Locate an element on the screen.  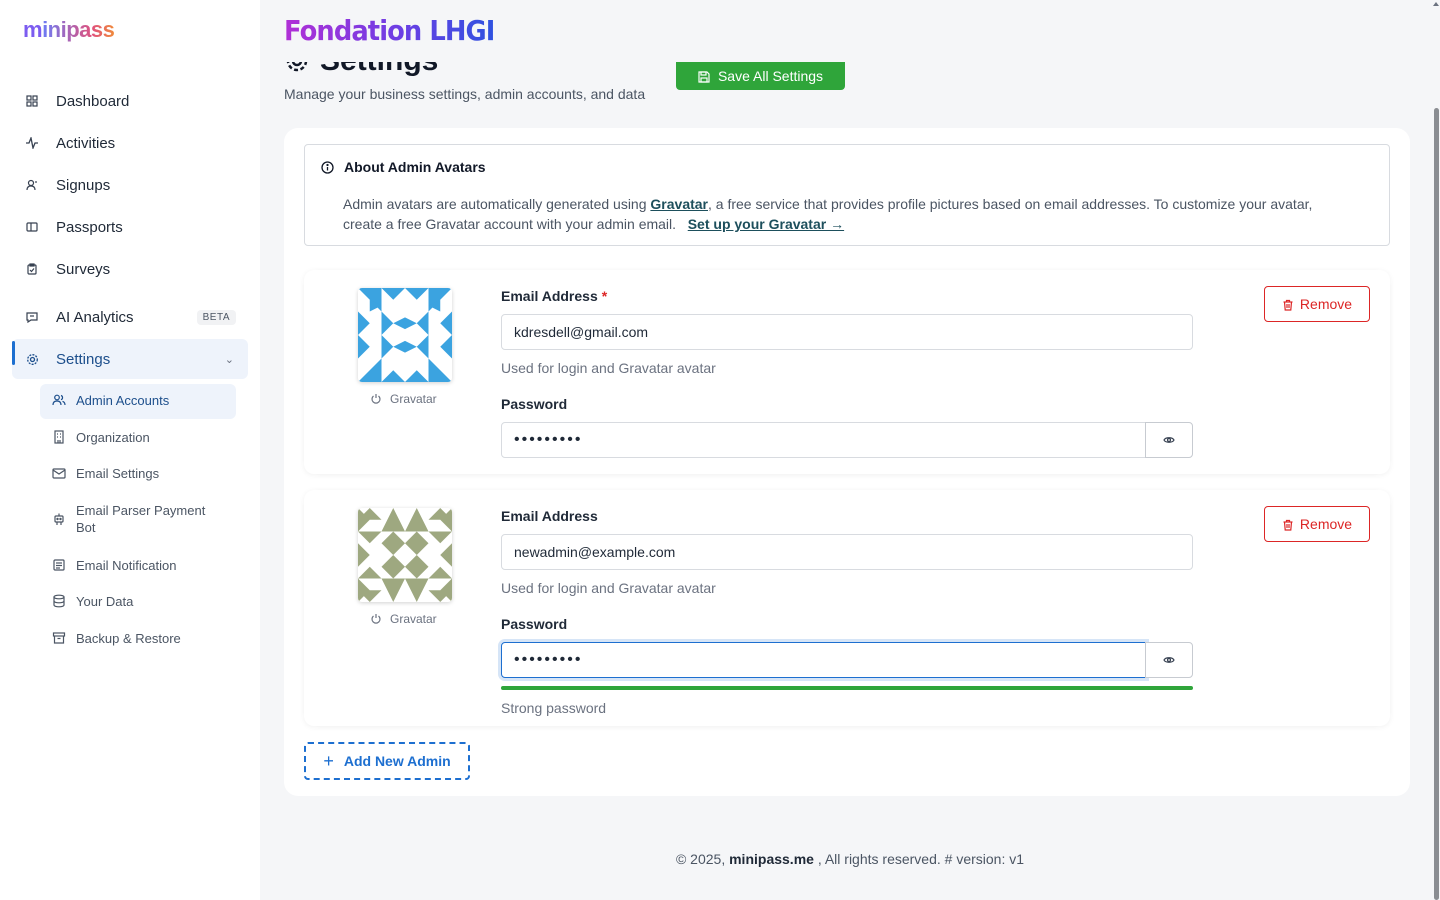
page-title: Settings is located at coordinates (361, 70).